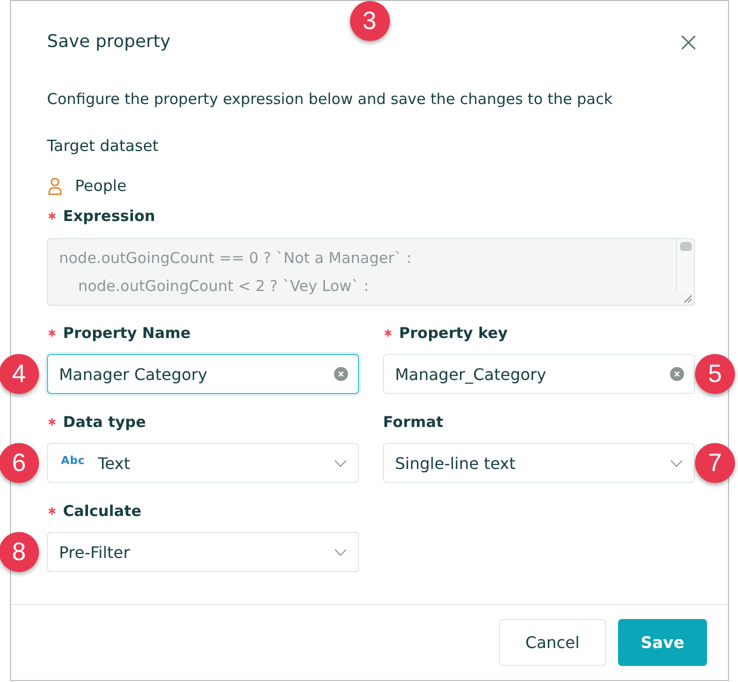 This screenshot has width=738, height=682. I want to click on callout-number: 4, so click(19, 374).